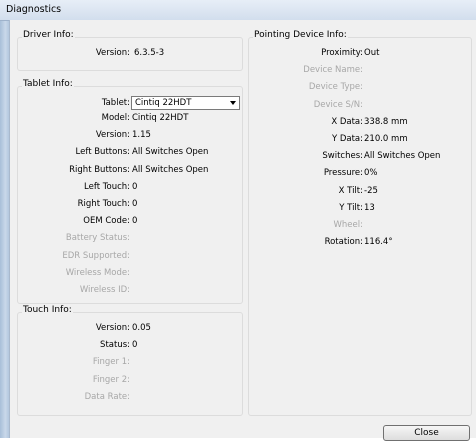 Image resolution: width=476 pixels, height=441 pixels. What do you see at coordinates (350, 190) in the screenshot?
I see `pointing-device-label: X Tilt:` at bounding box center [350, 190].